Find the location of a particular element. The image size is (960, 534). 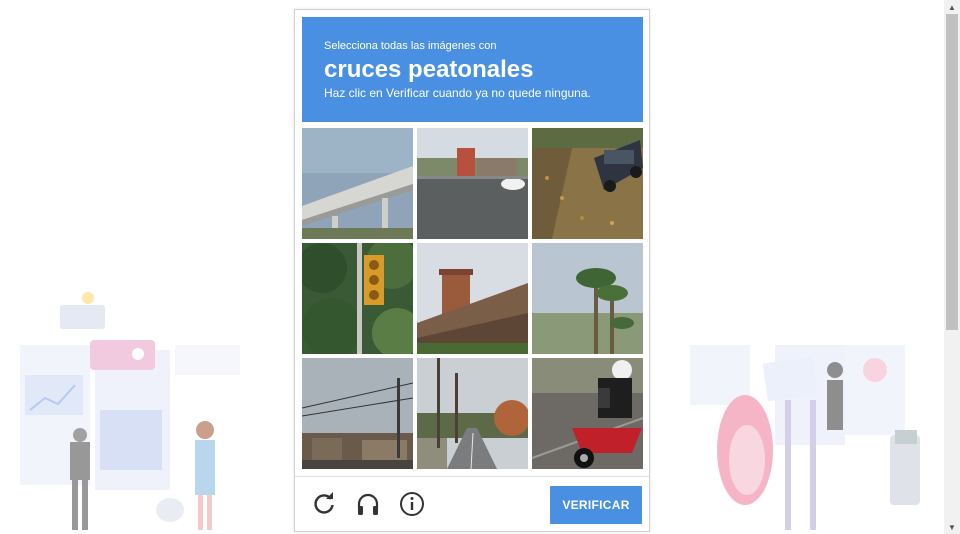

scroll-up-arrow-icon: ▲ is located at coordinates (952, 7).